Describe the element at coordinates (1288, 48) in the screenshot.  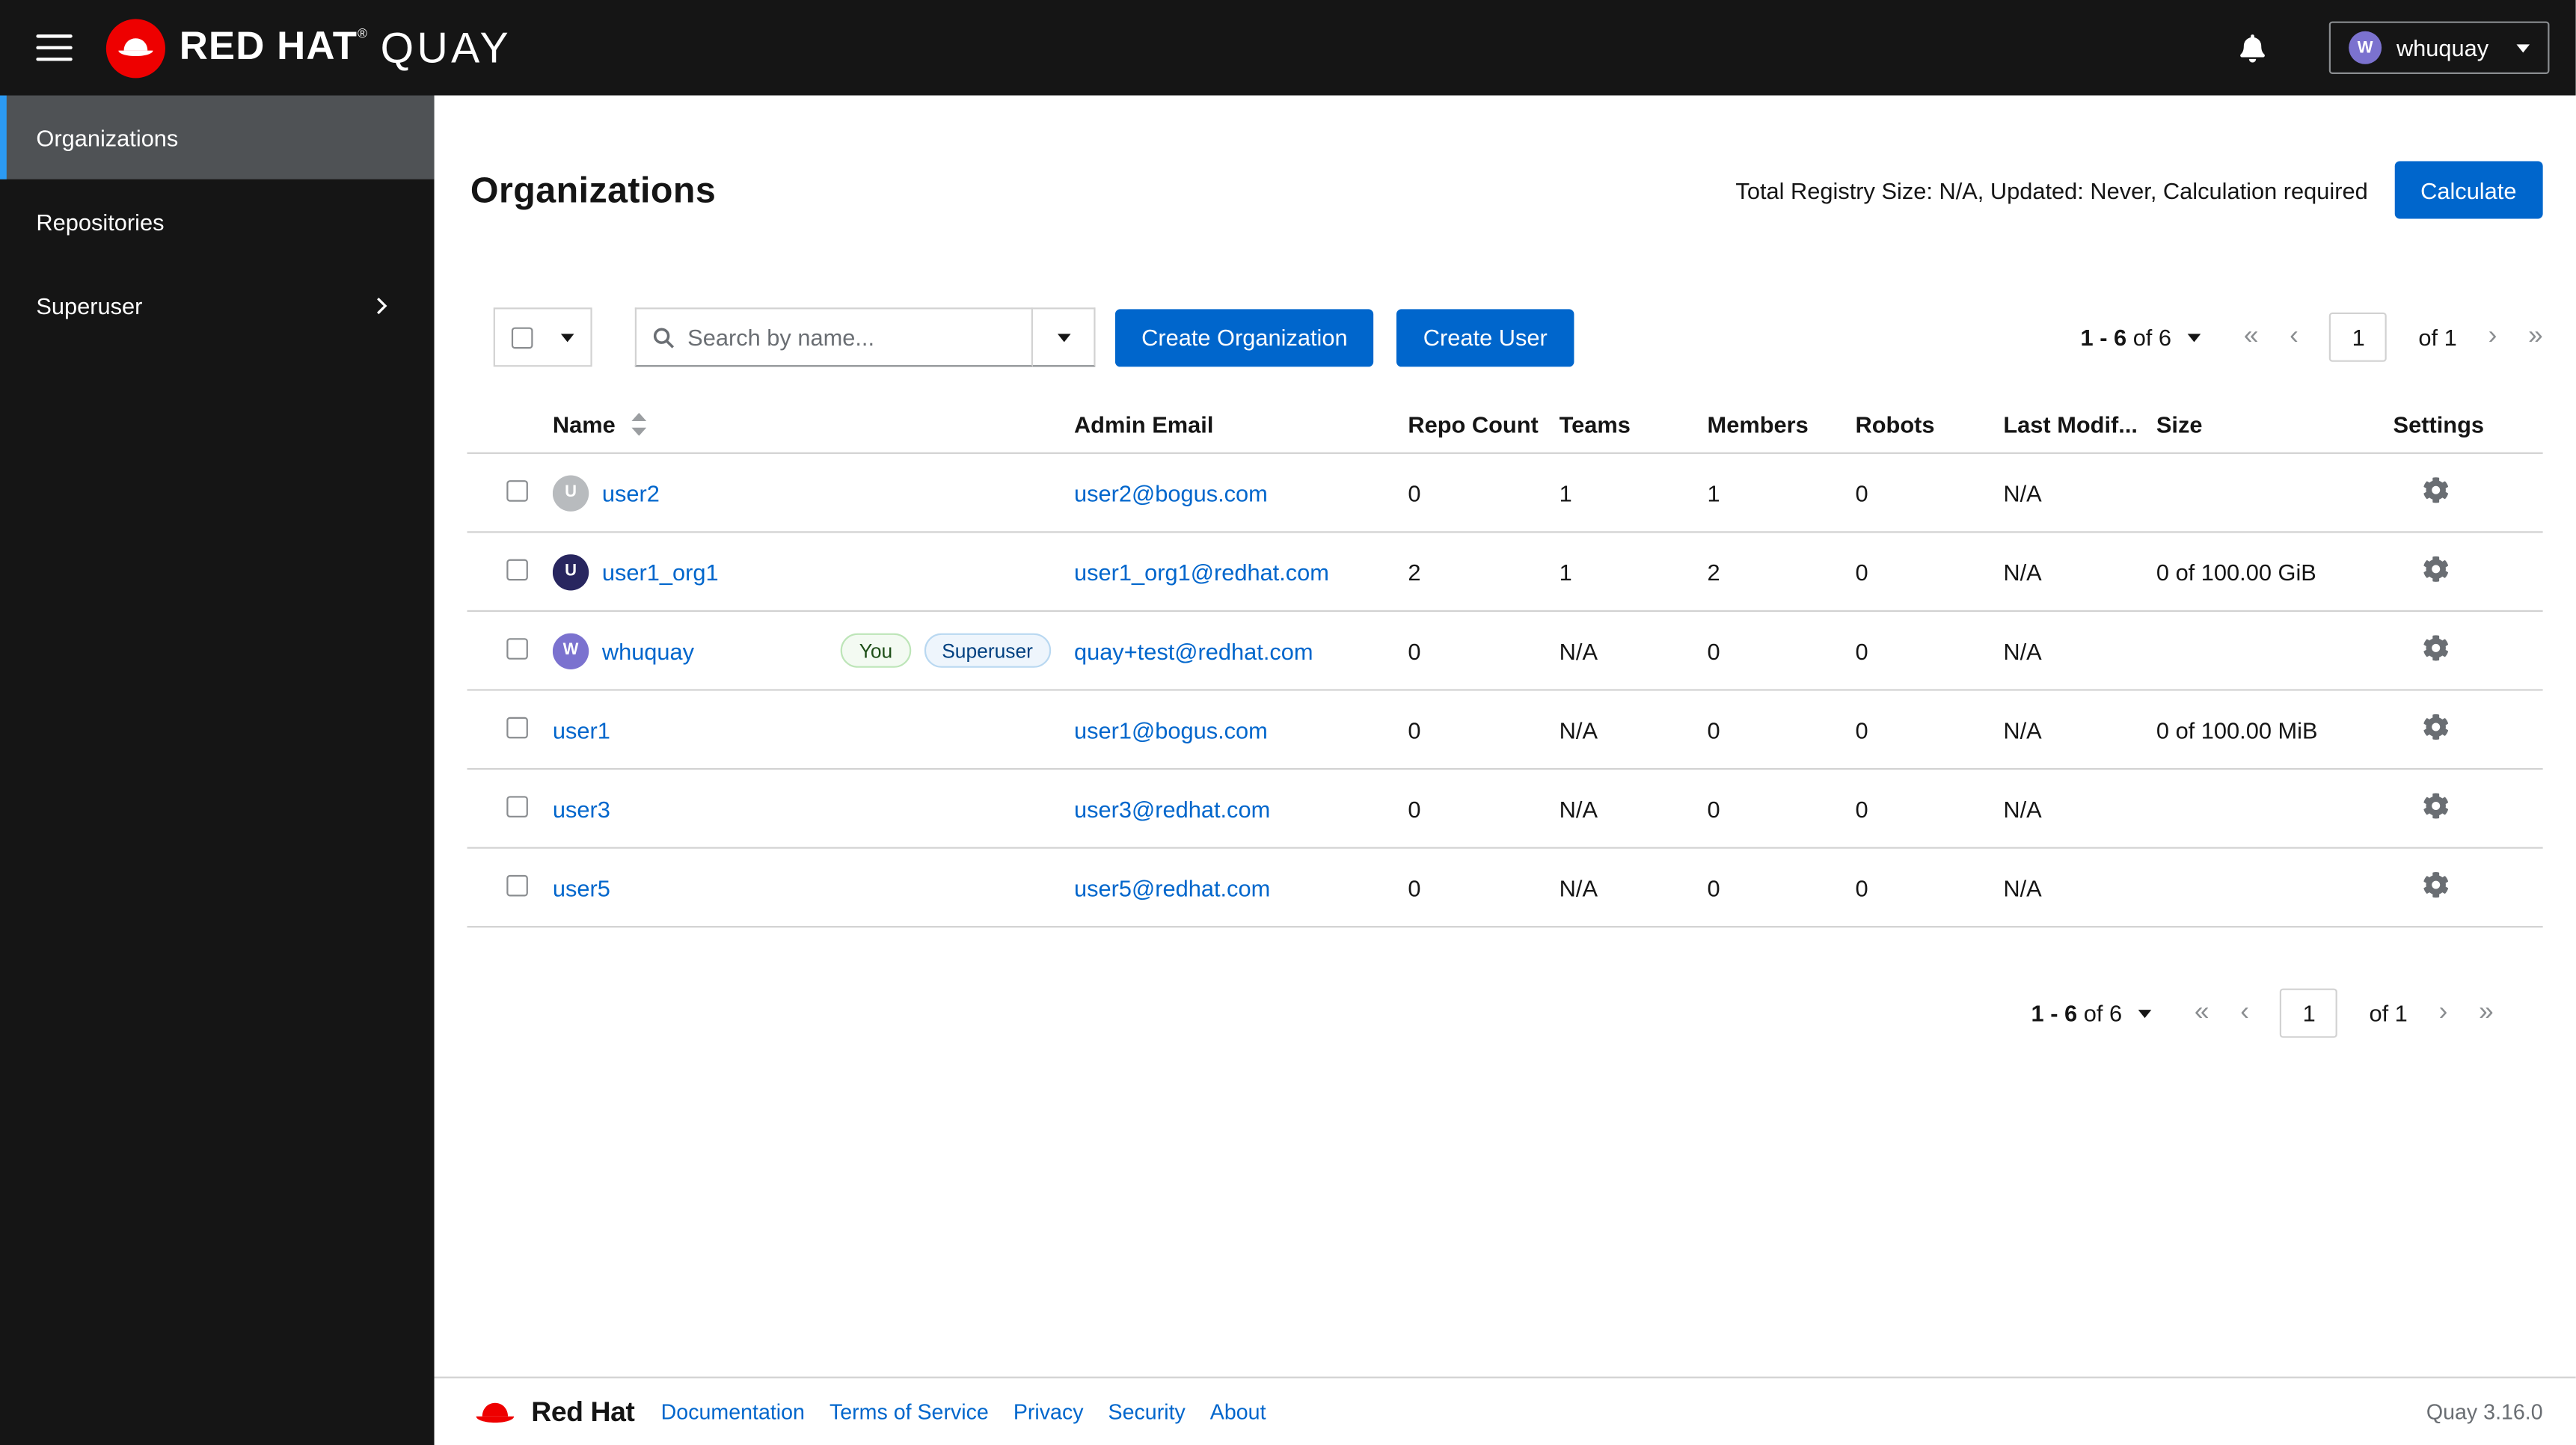
I see `masthead: RED HAT ® QUAY W whuquay` at that location.